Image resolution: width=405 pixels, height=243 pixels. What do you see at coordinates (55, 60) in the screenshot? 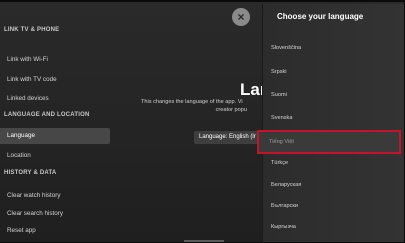
I see `sidebar-item-link-wifi: Link with Wi-Fi` at bounding box center [55, 60].